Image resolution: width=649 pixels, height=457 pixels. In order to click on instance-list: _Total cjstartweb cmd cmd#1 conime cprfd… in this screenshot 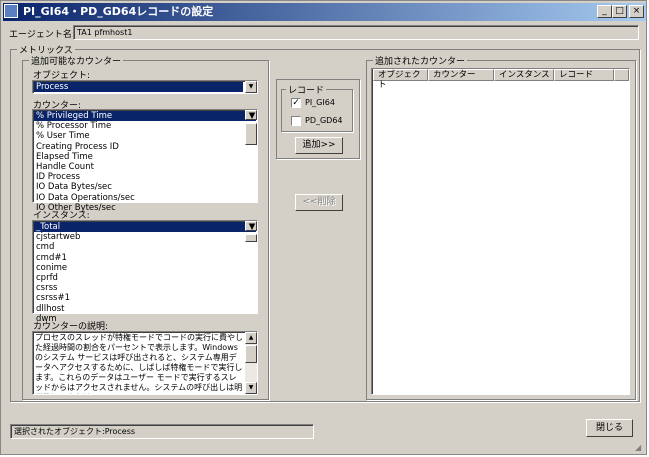, I will do `click(145, 272)`.